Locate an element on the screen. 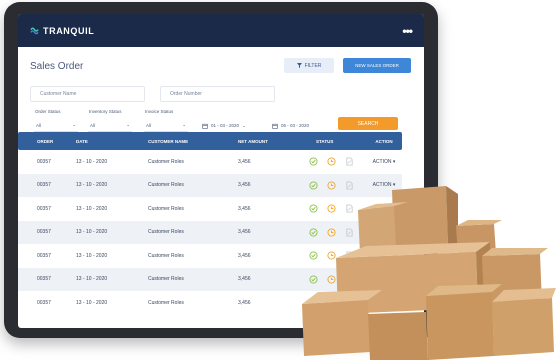 The height and width of the screenshot is (362, 556). more-menu-icon: ••• is located at coordinates (407, 31).